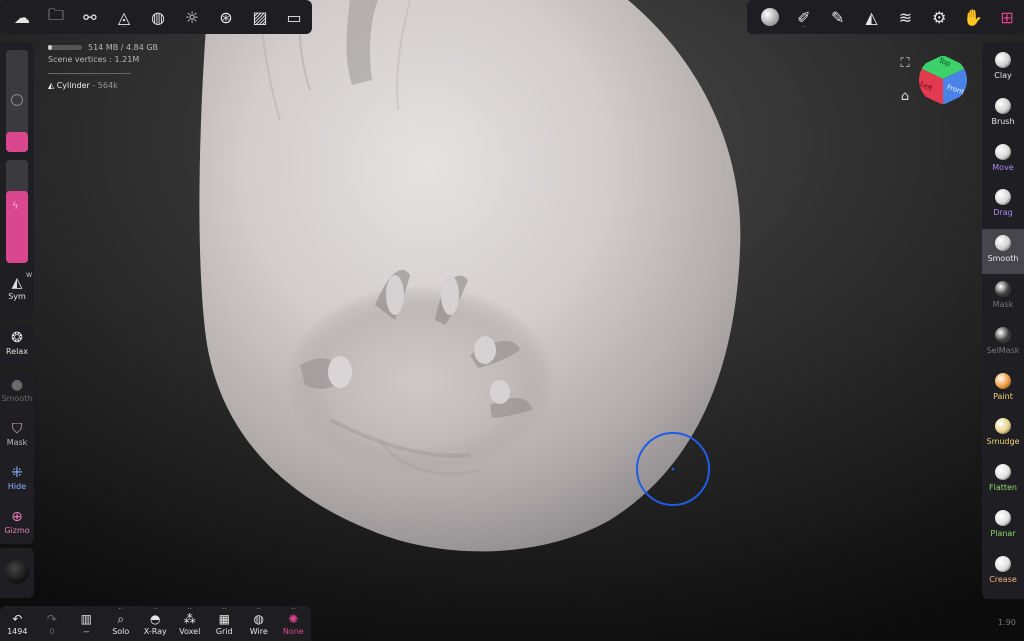 This screenshot has height=641, width=1024. What do you see at coordinates (52, 631) in the screenshot?
I see `bottom-label: 0` at bounding box center [52, 631].